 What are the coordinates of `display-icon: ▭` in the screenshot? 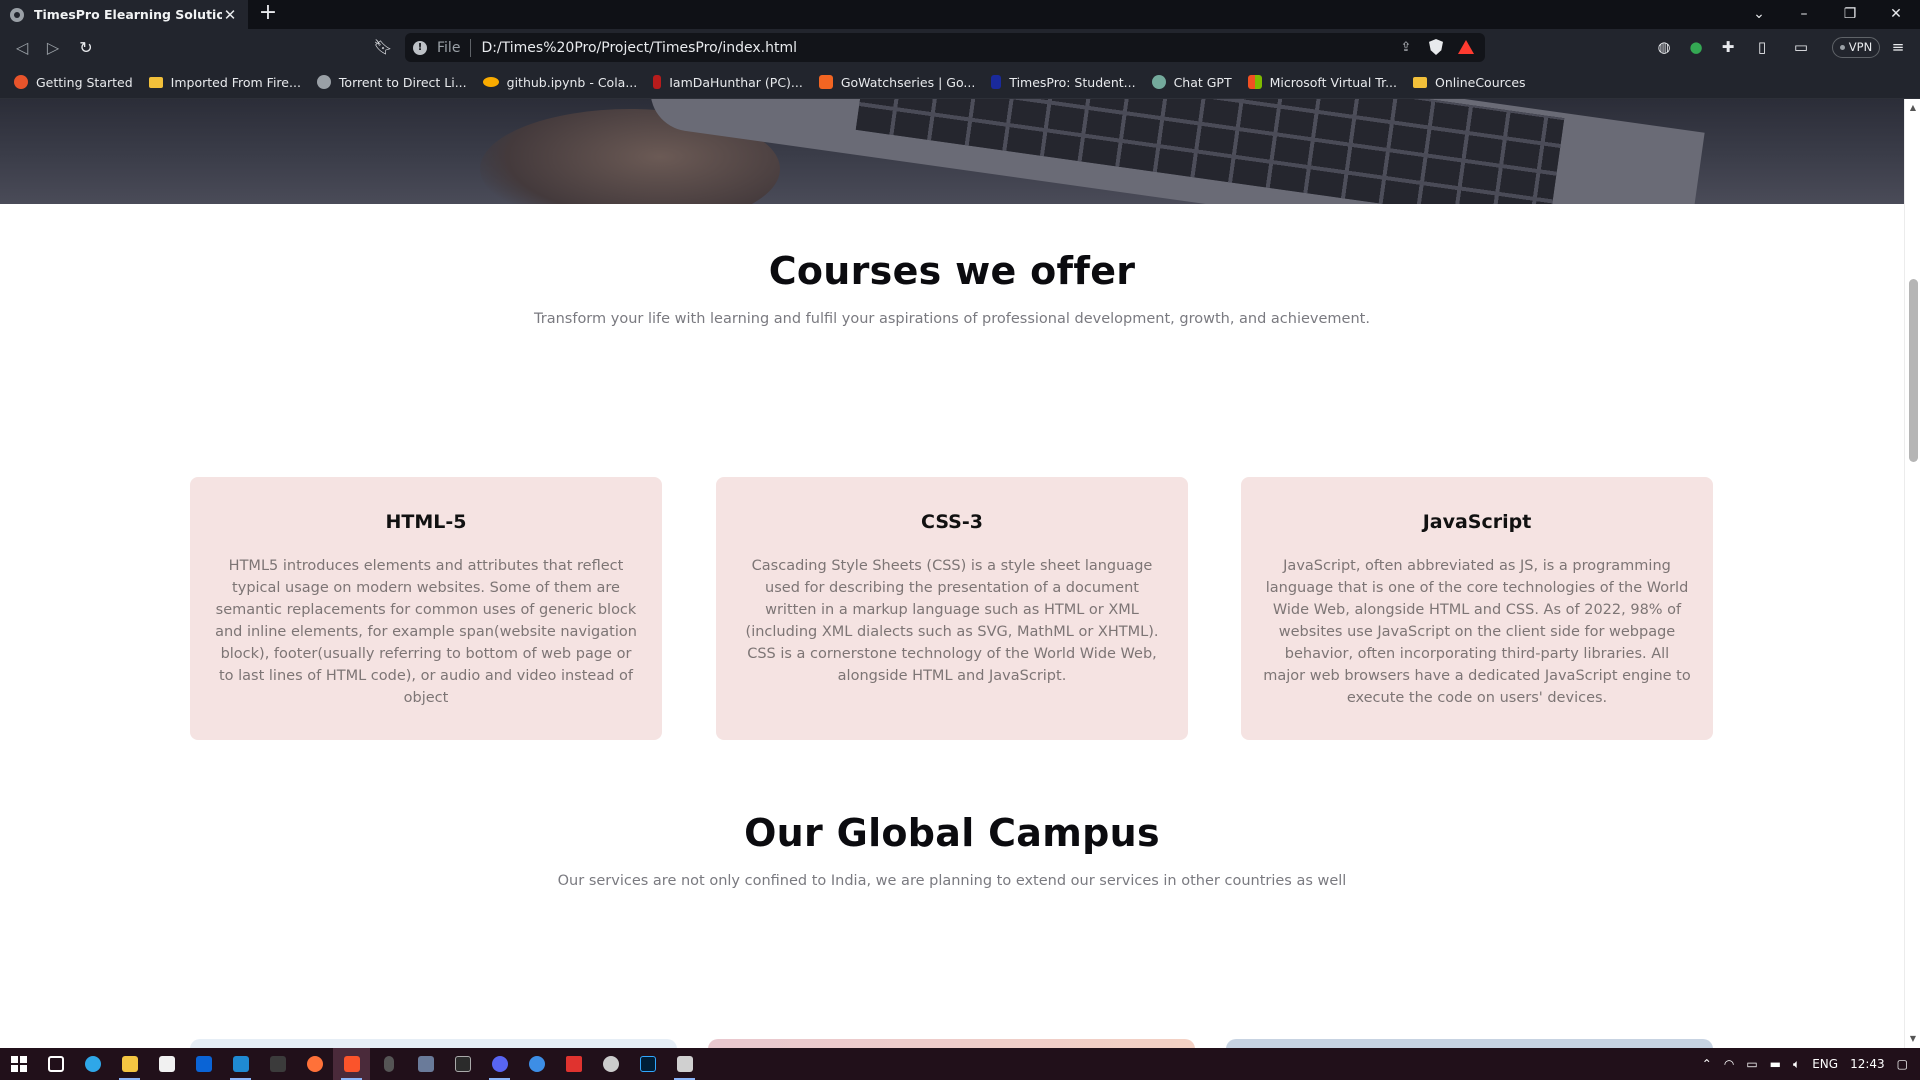 It's located at (1751, 1064).